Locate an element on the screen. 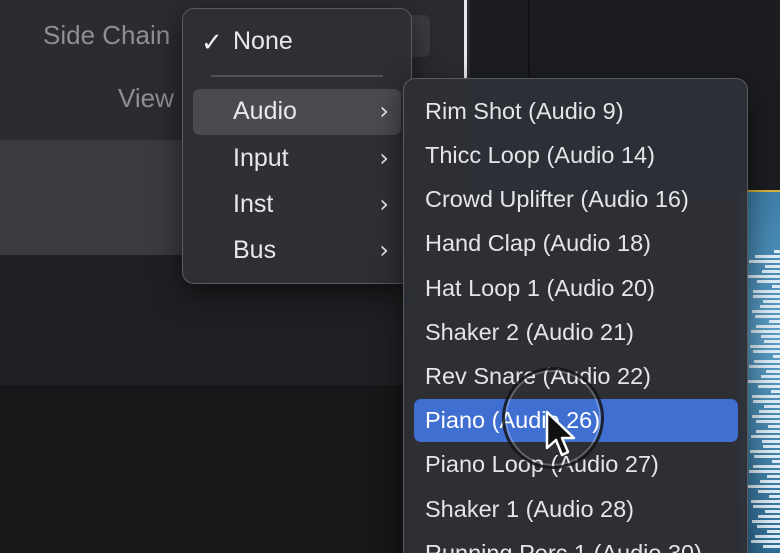  playhead-line is located at coordinates (465, 40).